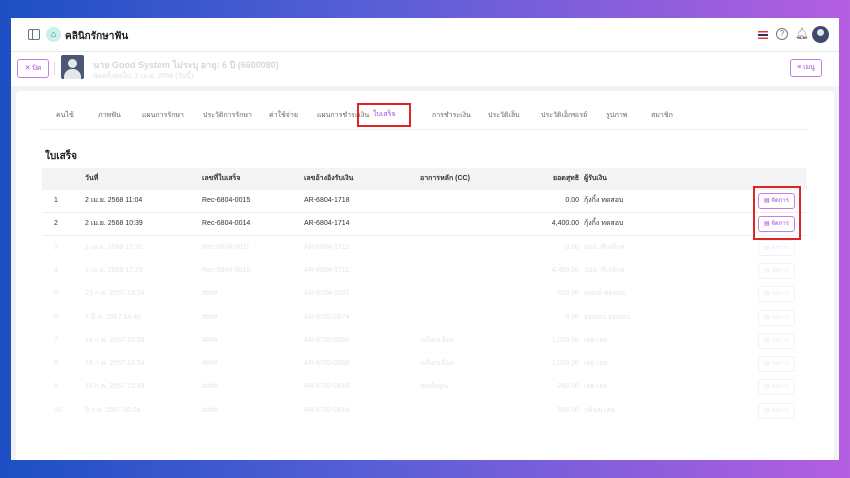  I want to click on sidebar-toggle-icon, so click(34, 34).